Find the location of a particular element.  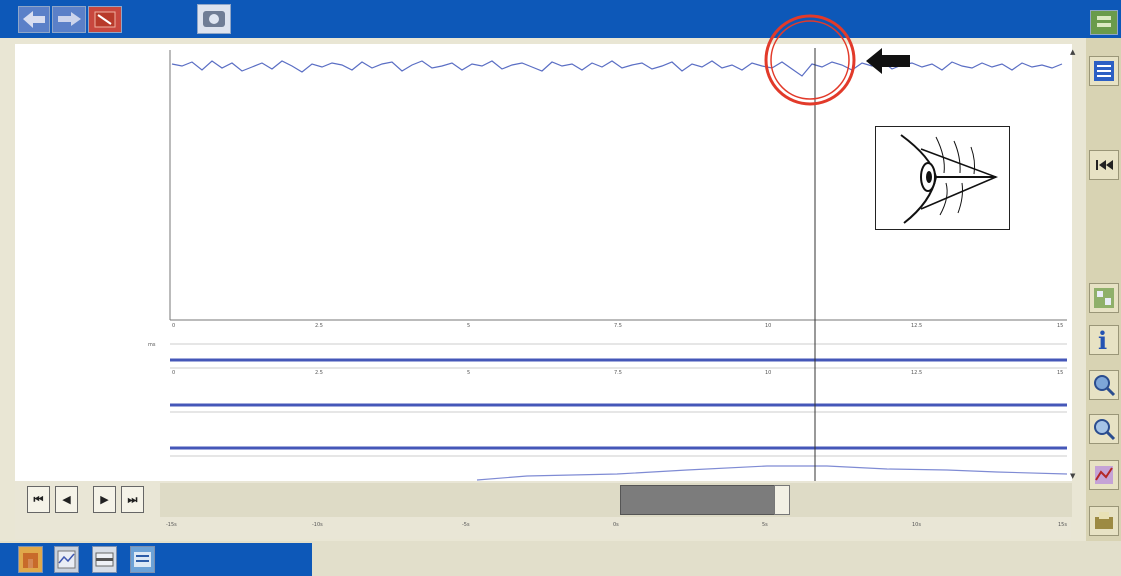

menu-toggle-button is located at coordinates (1104, 22).